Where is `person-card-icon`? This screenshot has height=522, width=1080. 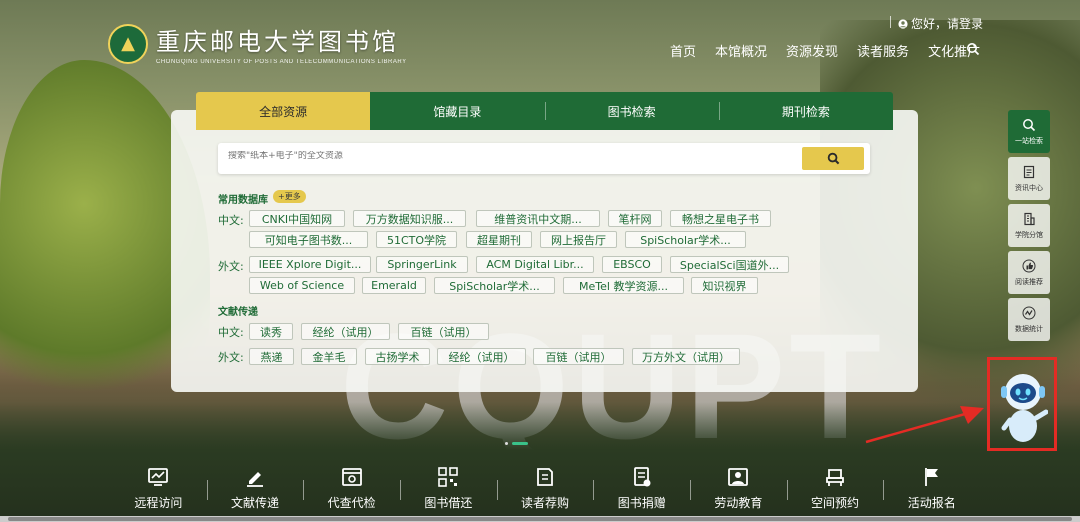 person-card-icon is located at coordinates (738, 477).